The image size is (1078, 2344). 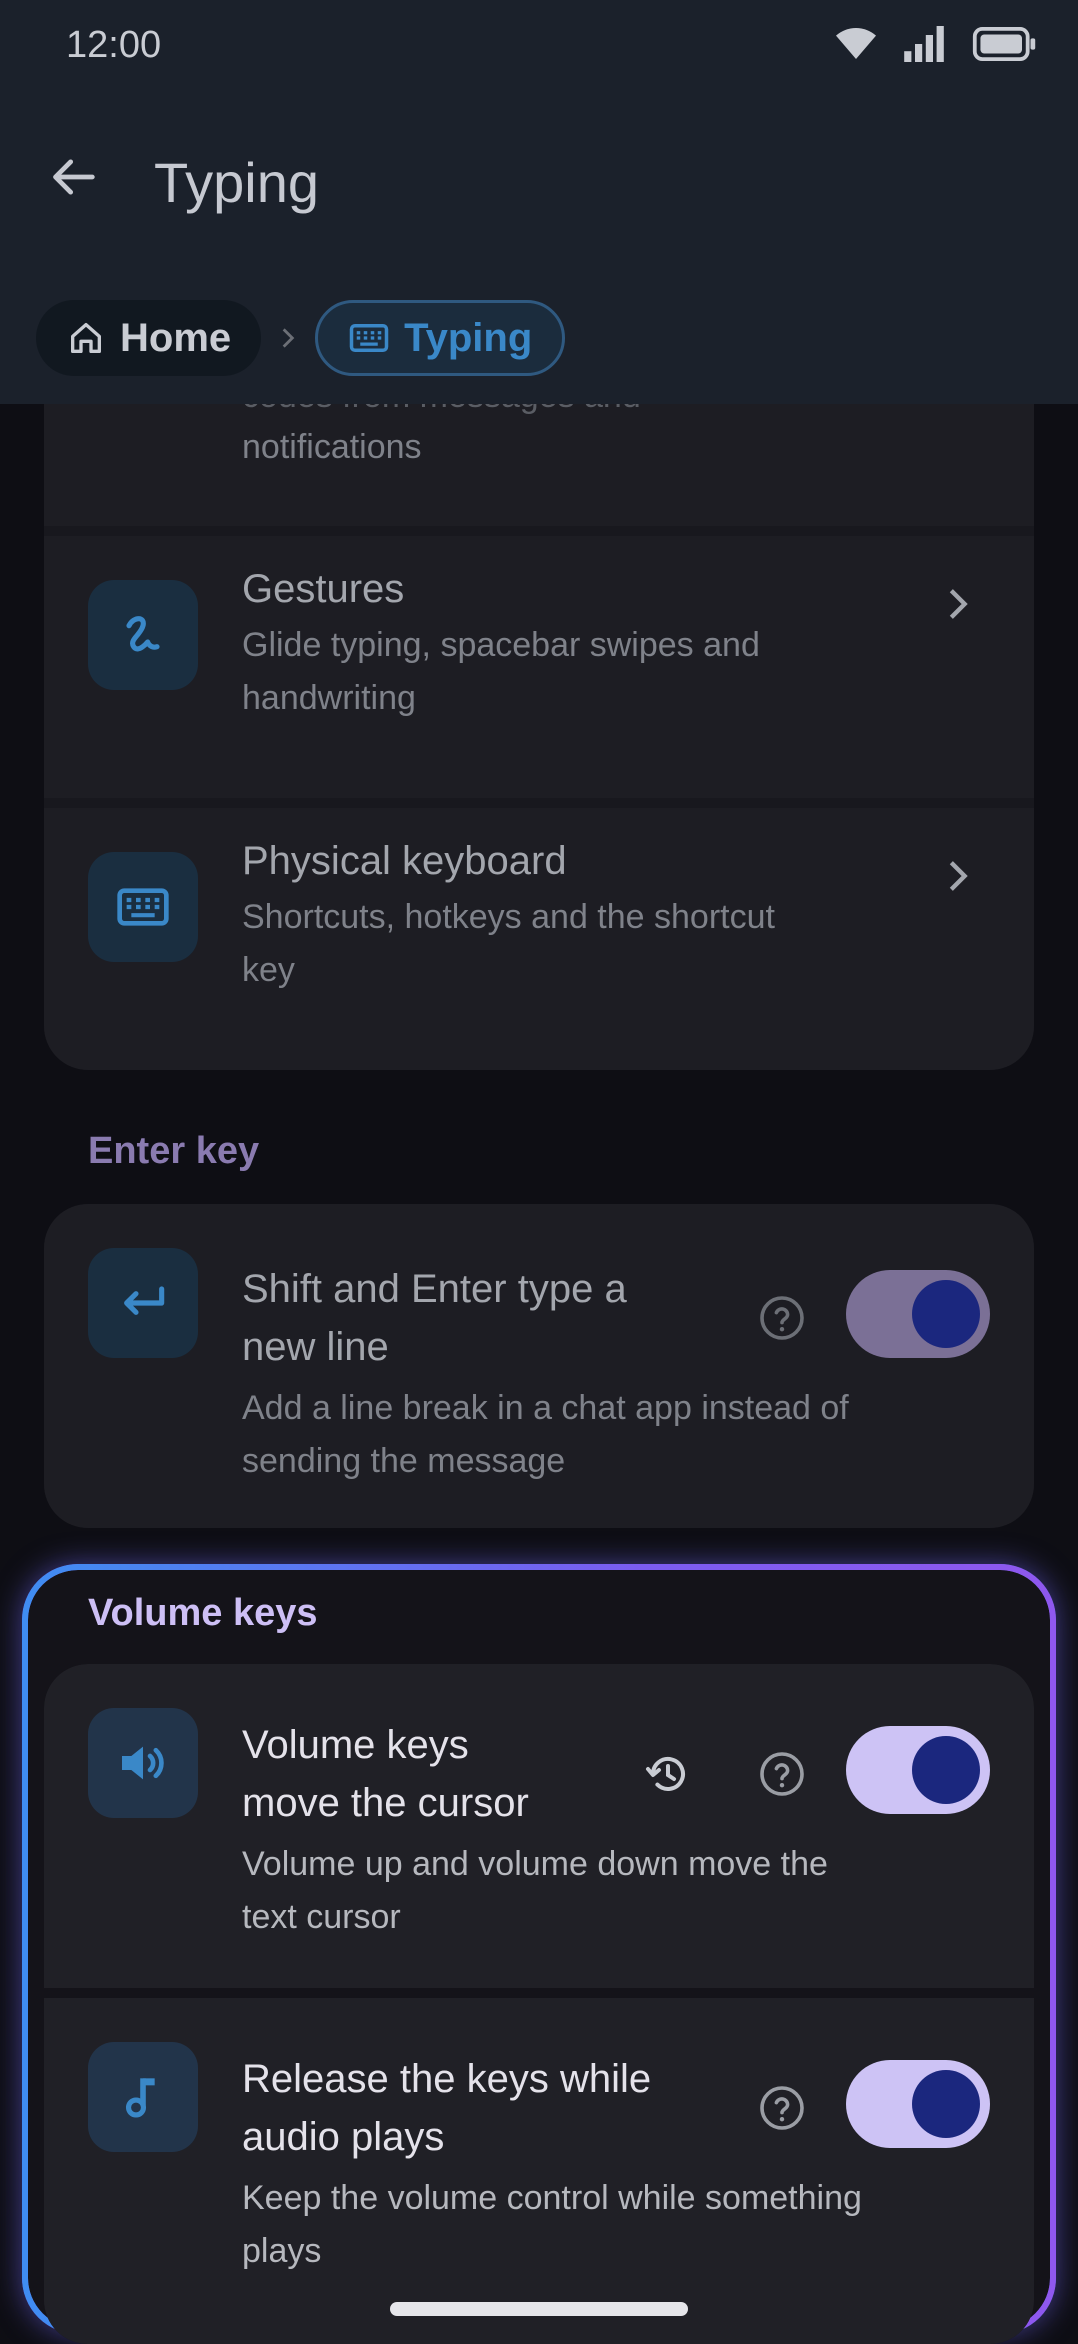 What do you see at coordinates (114, 45) in the screenshot?
I see `status-time: 12:00` at bounding box center [114, 45].